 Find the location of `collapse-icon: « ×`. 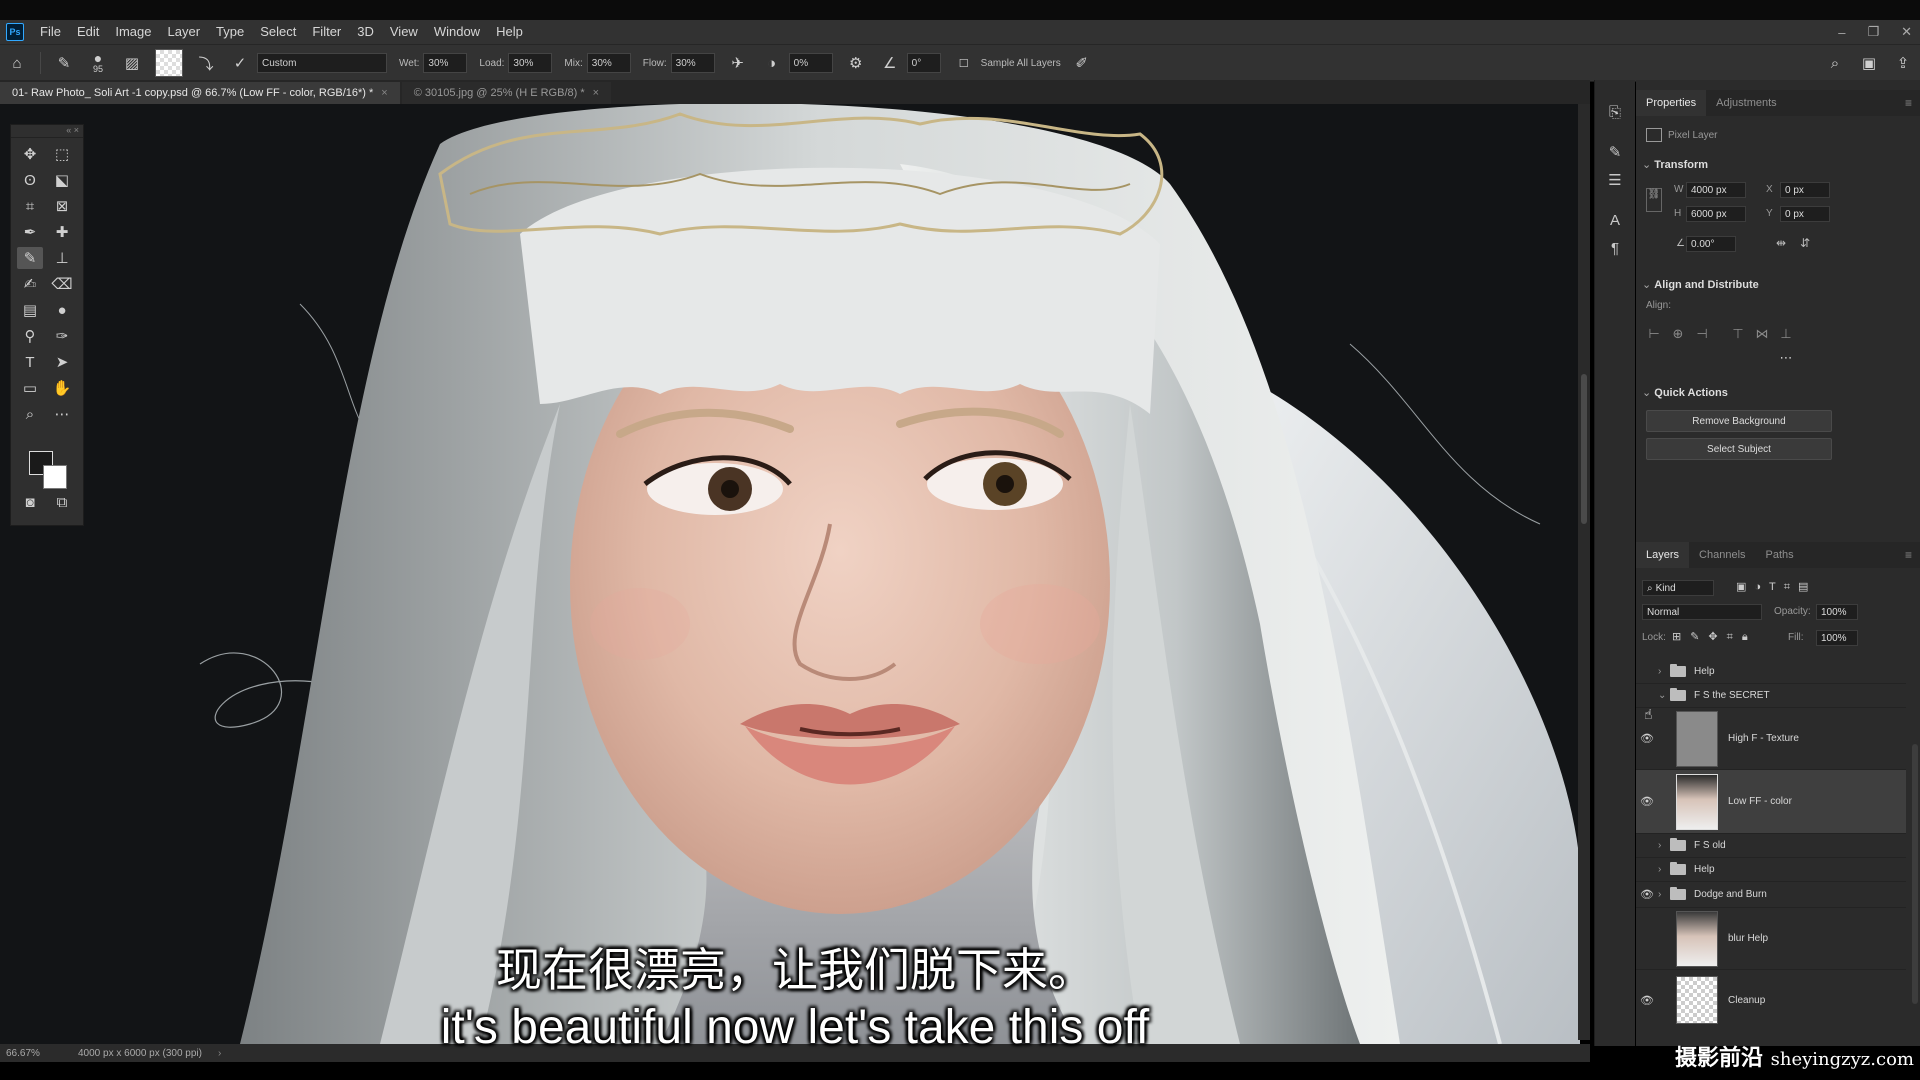

collapse-icon: « × is located at coordinates (47, 131).